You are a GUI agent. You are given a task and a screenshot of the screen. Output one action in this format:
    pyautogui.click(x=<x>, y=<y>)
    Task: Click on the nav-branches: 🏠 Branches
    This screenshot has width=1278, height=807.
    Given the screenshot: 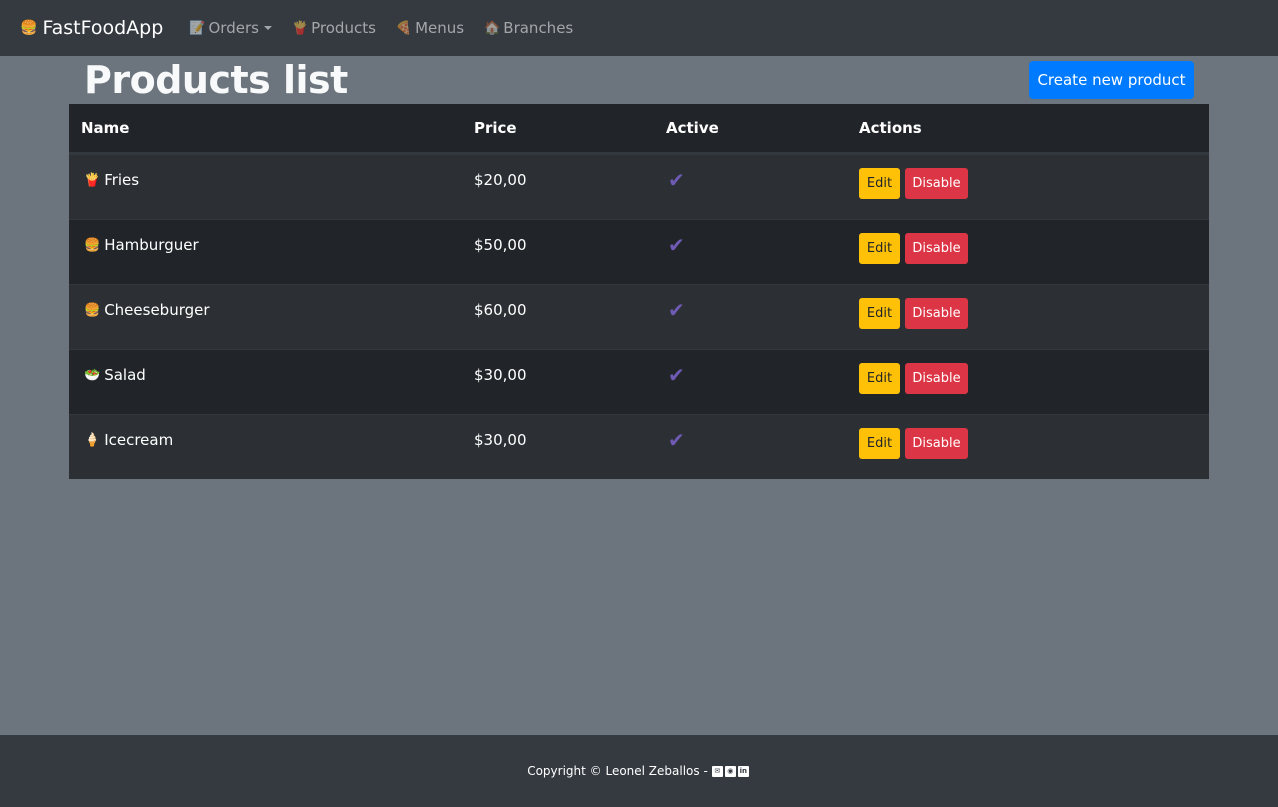 What is the action you would take?
    pyautogui.click(x=528, y=28)
    